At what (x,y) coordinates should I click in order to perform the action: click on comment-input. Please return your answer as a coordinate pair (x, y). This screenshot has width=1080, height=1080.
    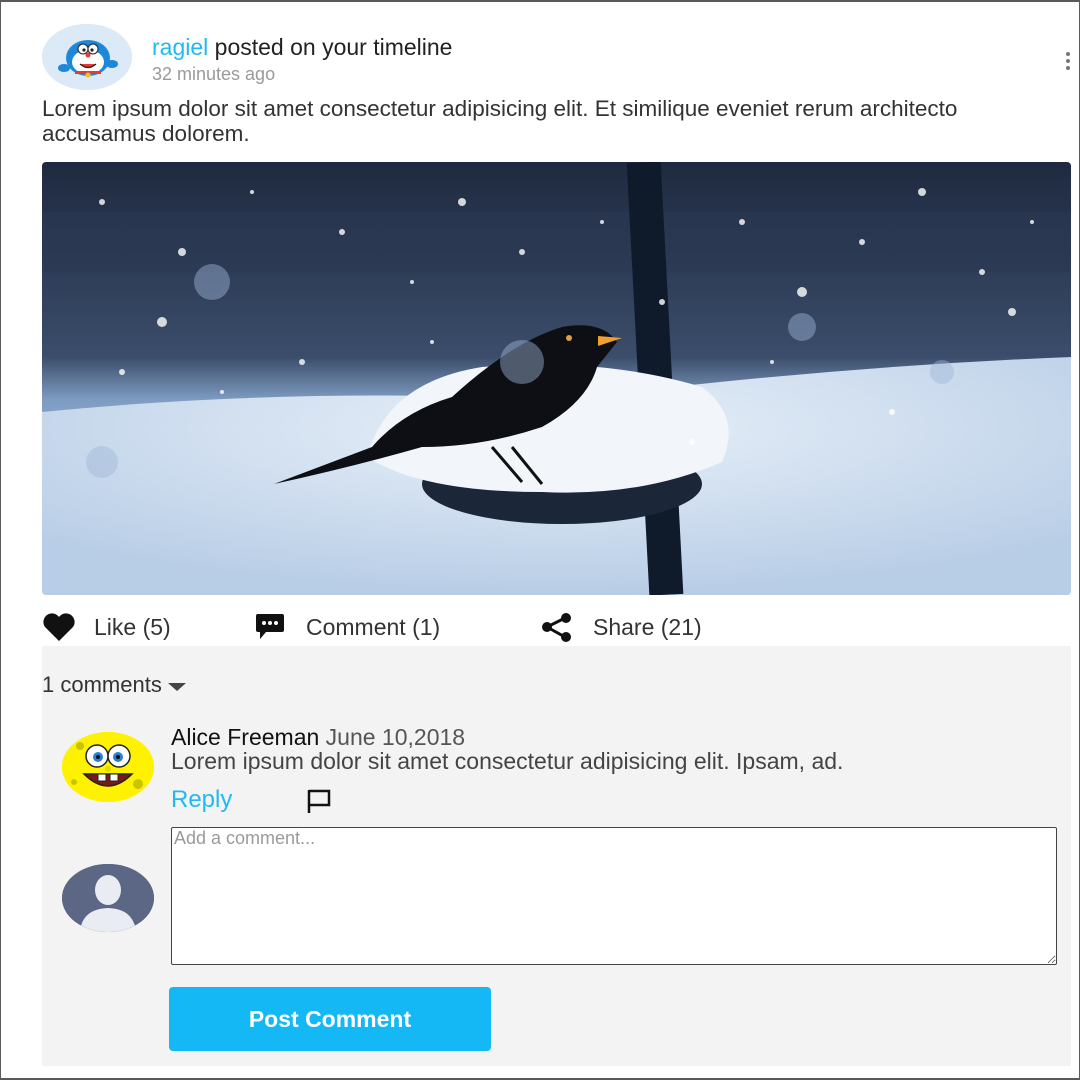
    Looking at the image, I should click on (614, 896).